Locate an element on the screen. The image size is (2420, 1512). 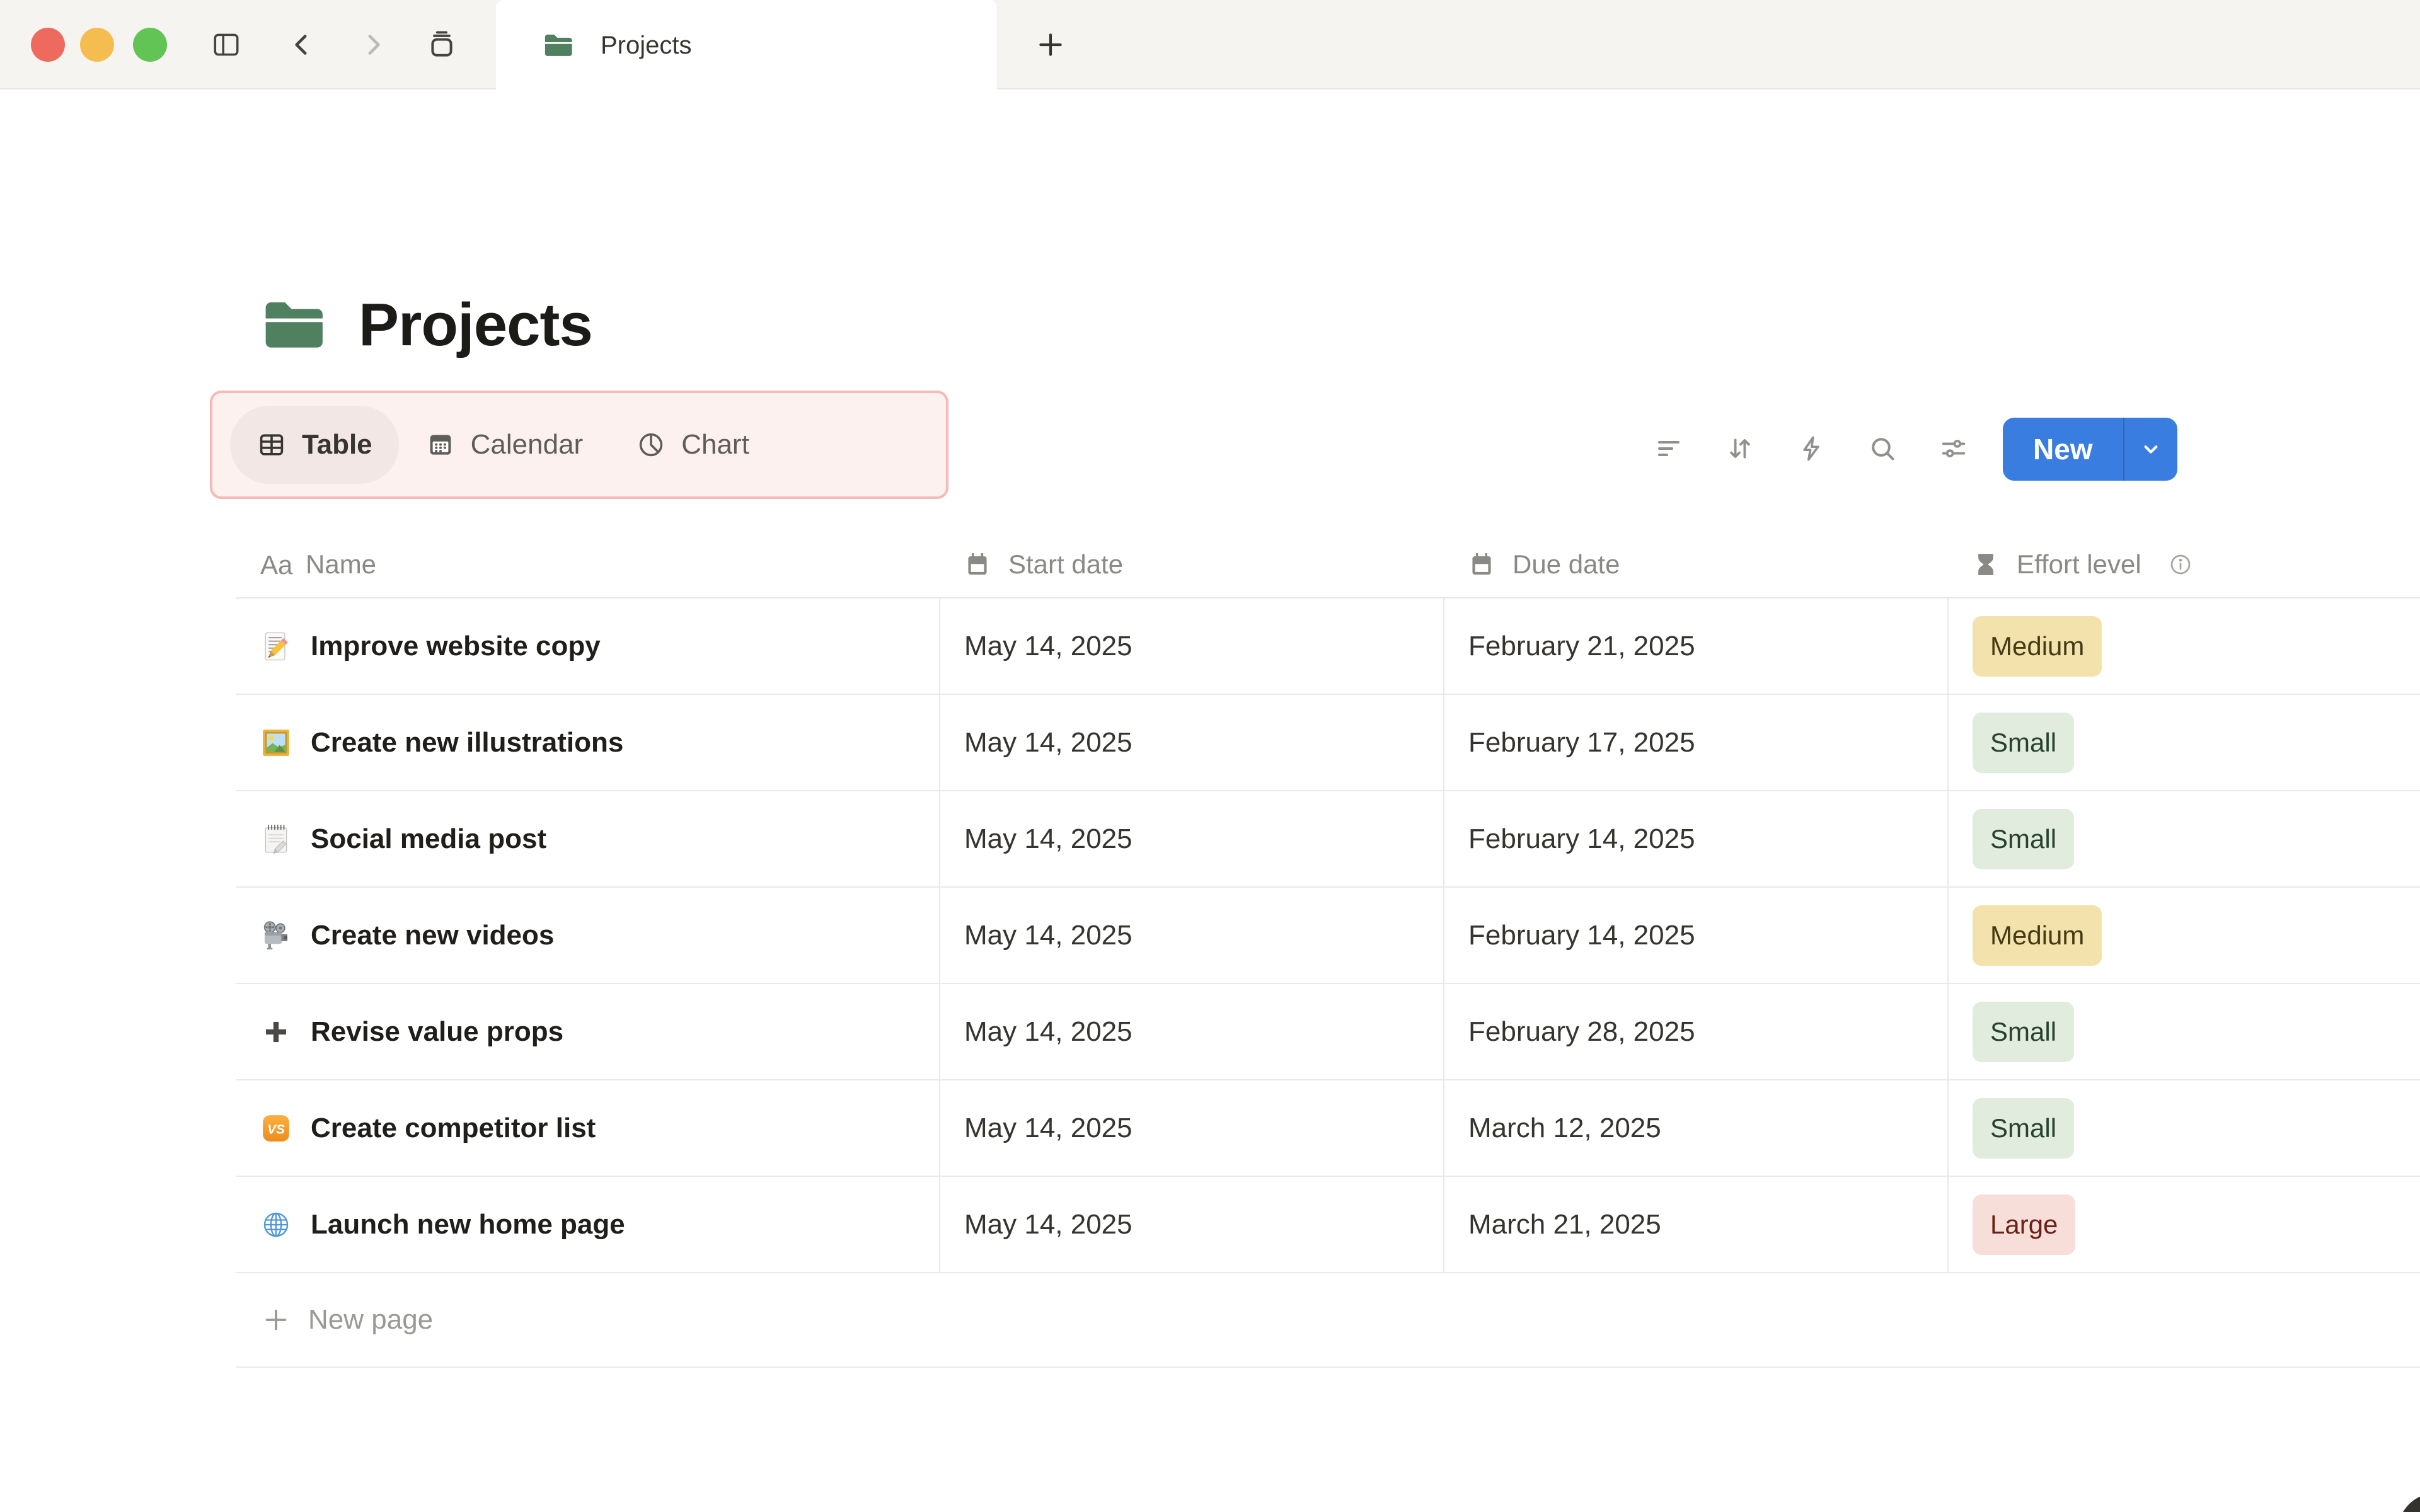
new-page-label: New page is located at coordinates (371, 1319).